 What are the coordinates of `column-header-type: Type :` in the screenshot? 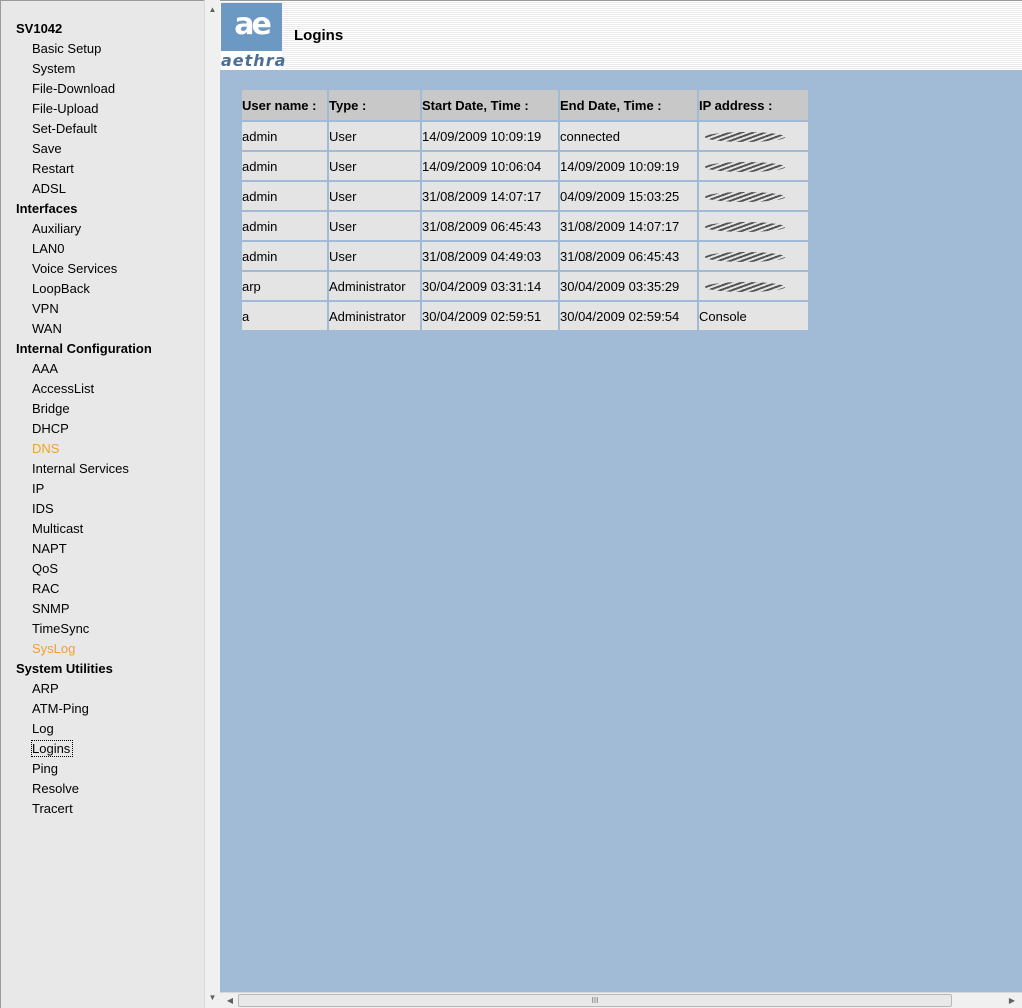 It's located at (375, 105).